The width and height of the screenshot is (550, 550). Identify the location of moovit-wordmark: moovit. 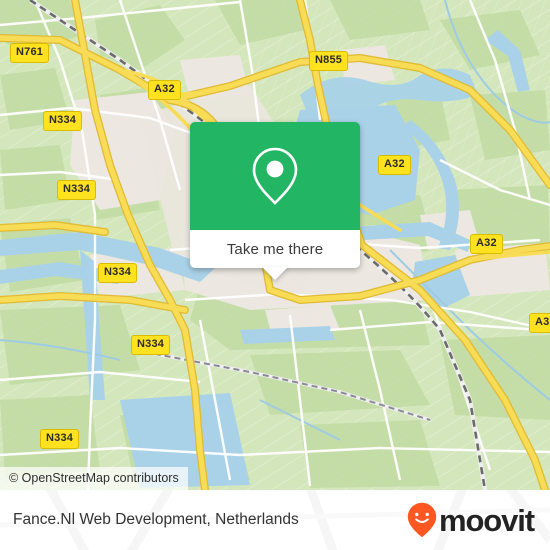
(486, 520).